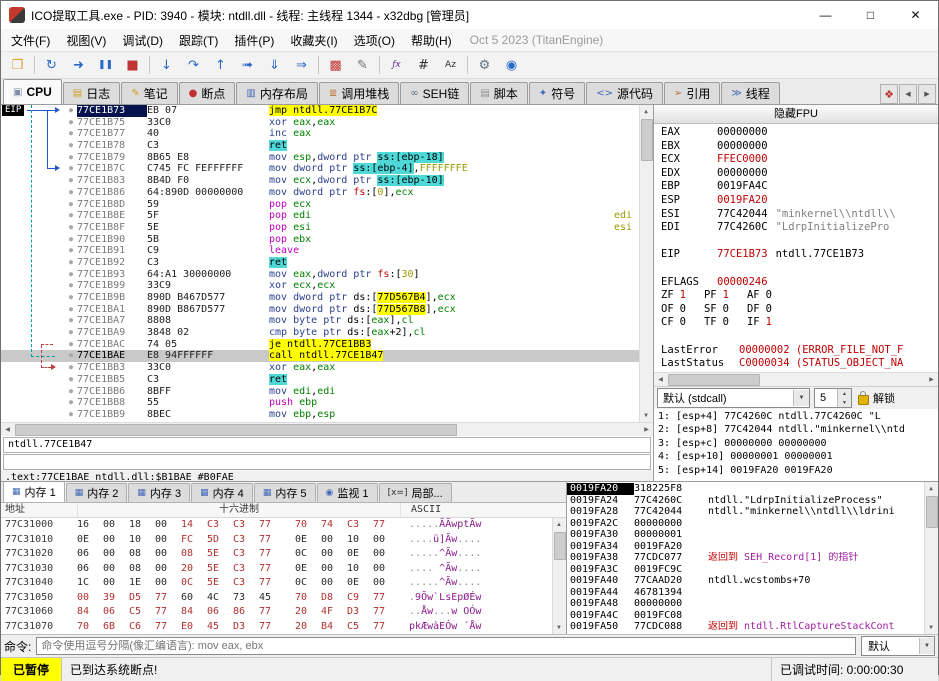 The image size is (939, 681). What do you see at coordinates (435, 93) in the screenshot?
I see `tab-seh: ∞ SEH链` at bounding box center [435, 93].